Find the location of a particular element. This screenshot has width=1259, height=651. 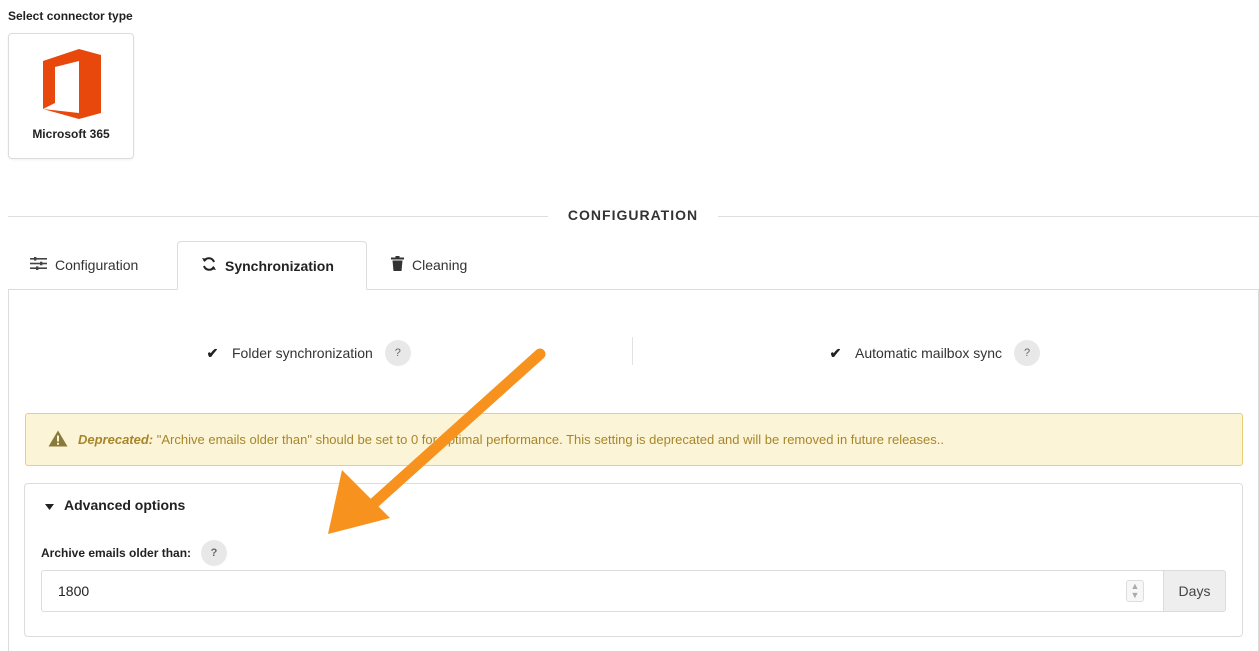

divider-line-left is located at coordinates (278, 216).